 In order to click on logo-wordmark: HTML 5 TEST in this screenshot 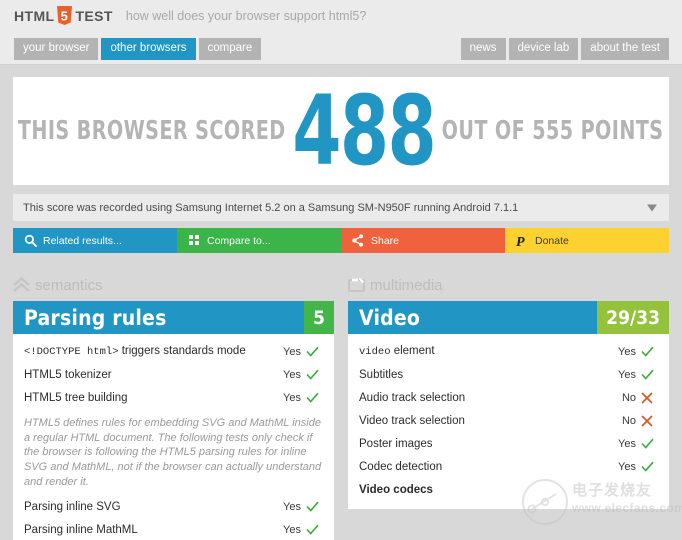, I will do `click(63, 16)`.